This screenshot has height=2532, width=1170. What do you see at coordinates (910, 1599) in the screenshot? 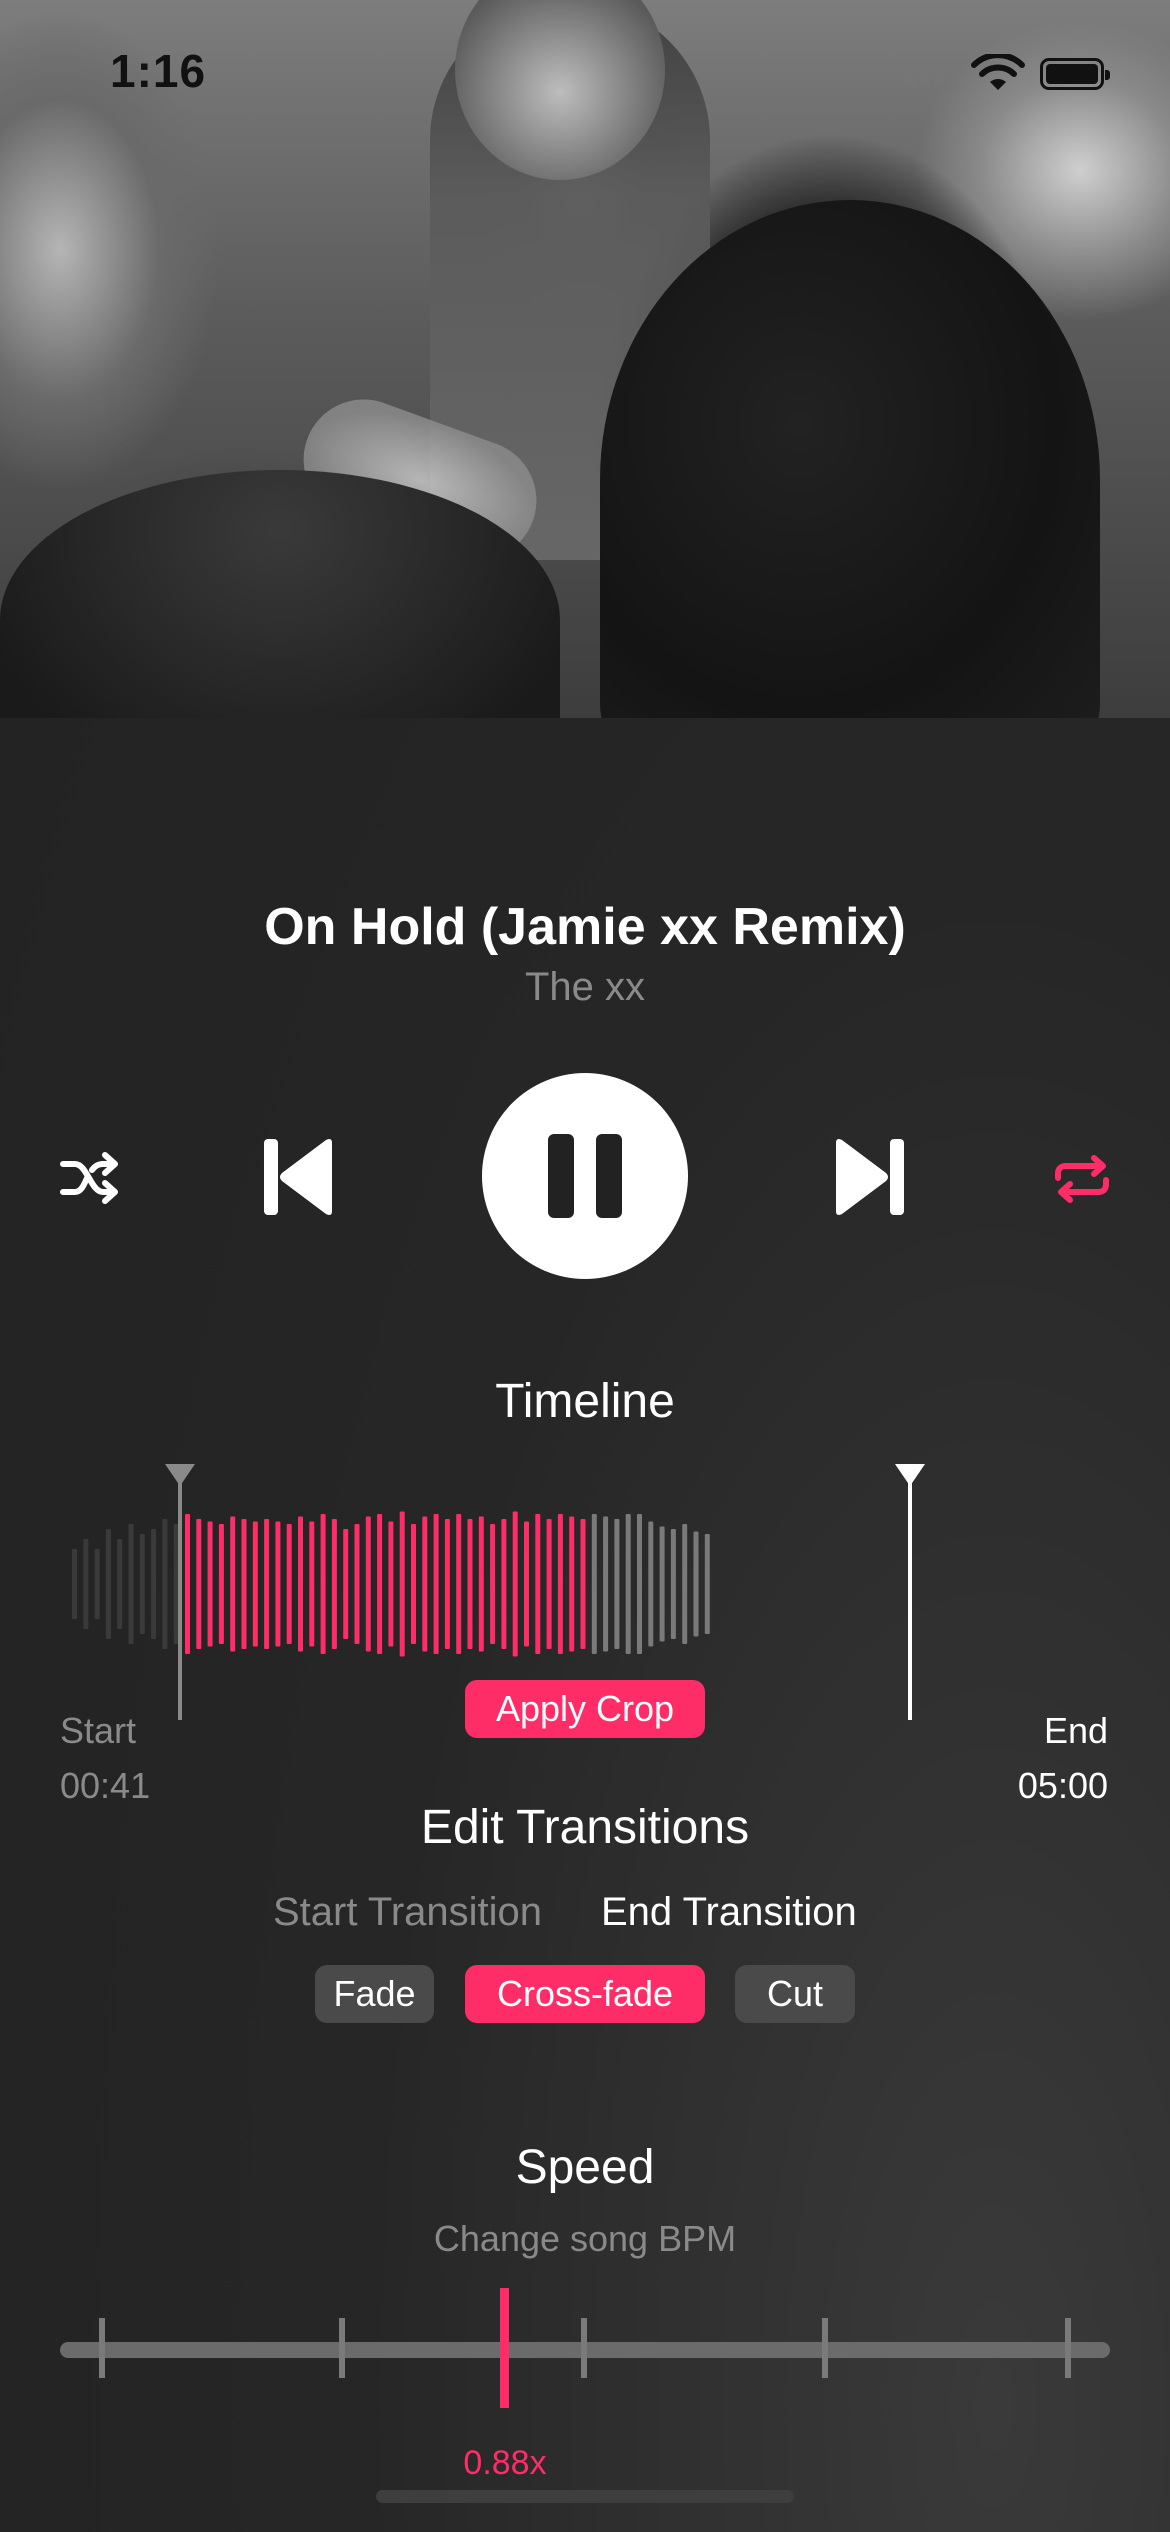
I see `crop-end-handle` at bounding box center [910, 1599].